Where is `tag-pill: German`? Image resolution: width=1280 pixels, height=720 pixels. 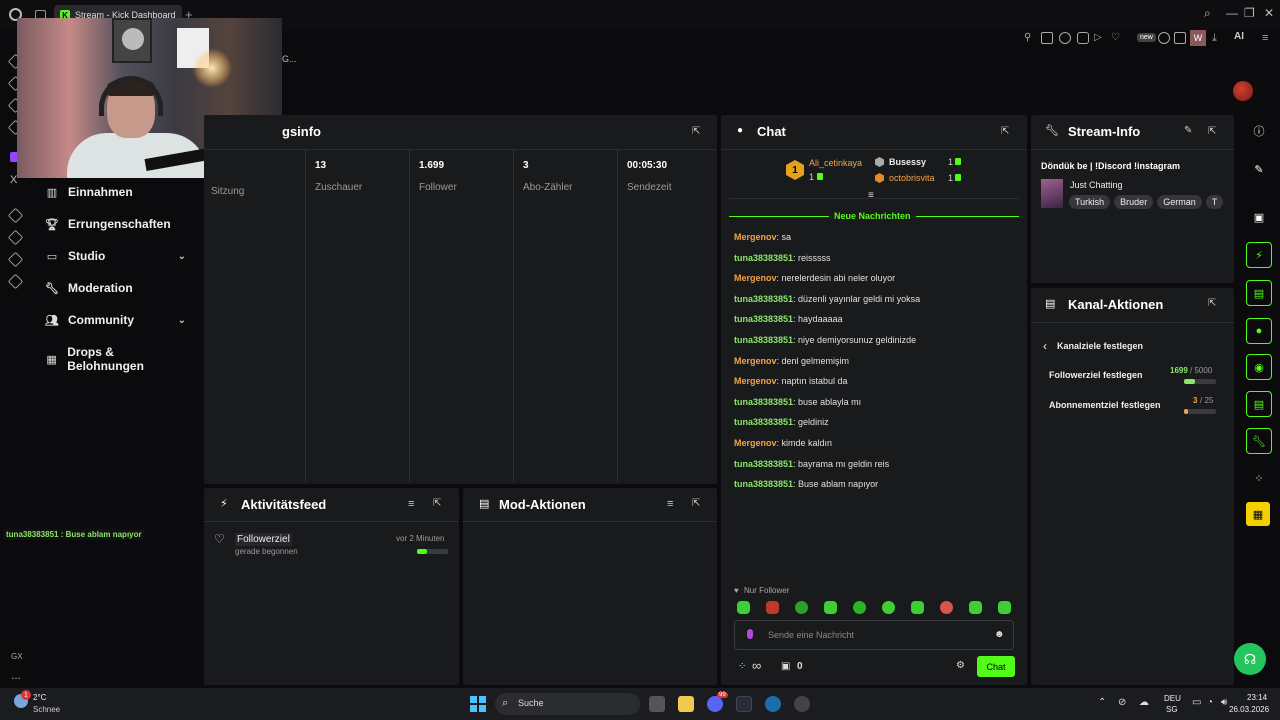
tag-pill: German is located at coordinates (1179, 202).